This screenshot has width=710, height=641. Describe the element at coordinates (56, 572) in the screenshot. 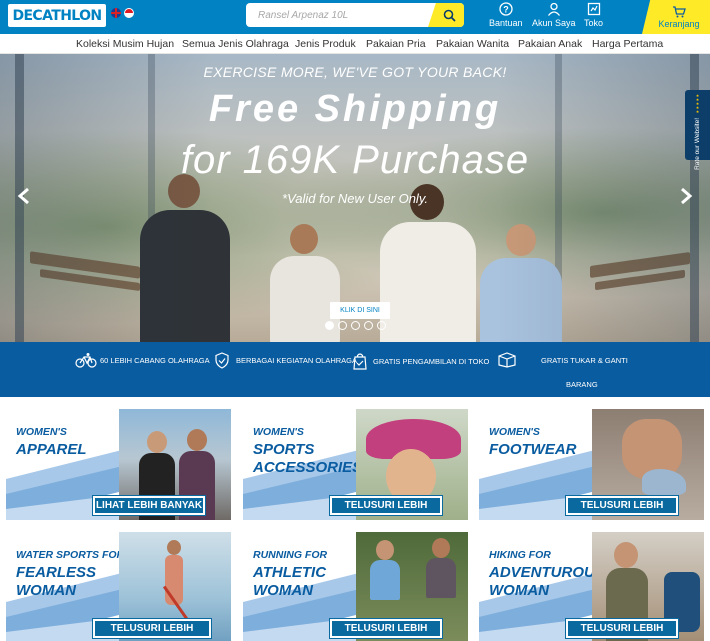

I see `tile-title-line2: FEARLESS` at that location.